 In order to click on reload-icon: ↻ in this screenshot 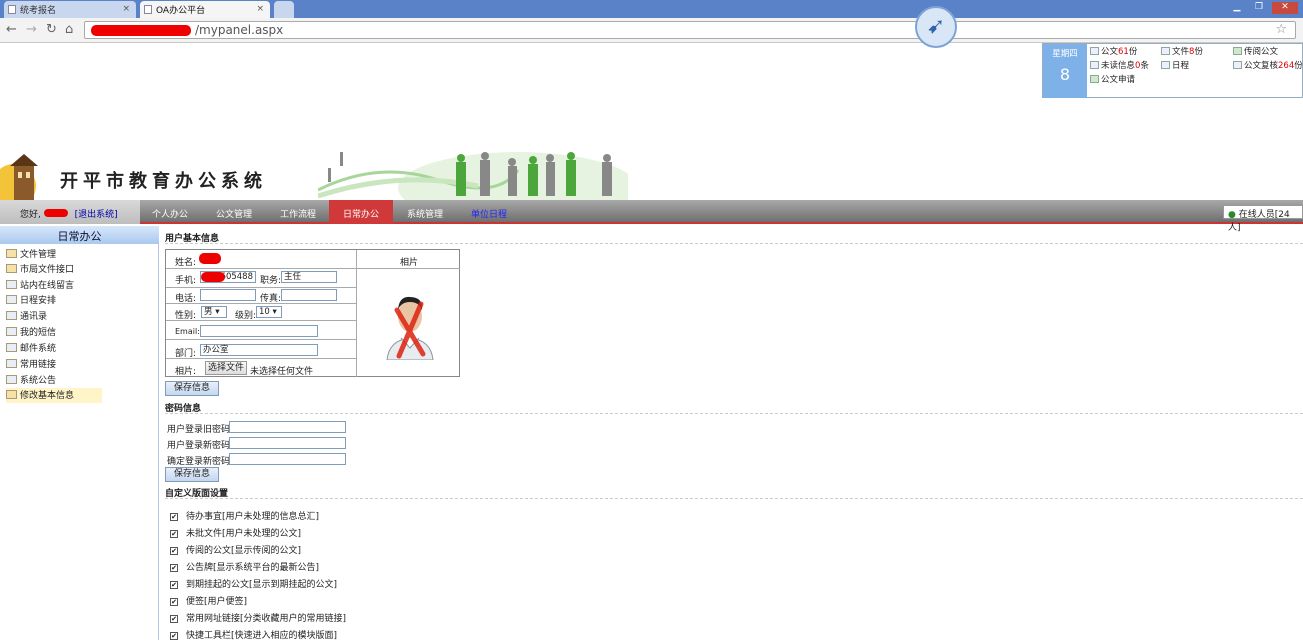, I will do `click(51, 29)`.